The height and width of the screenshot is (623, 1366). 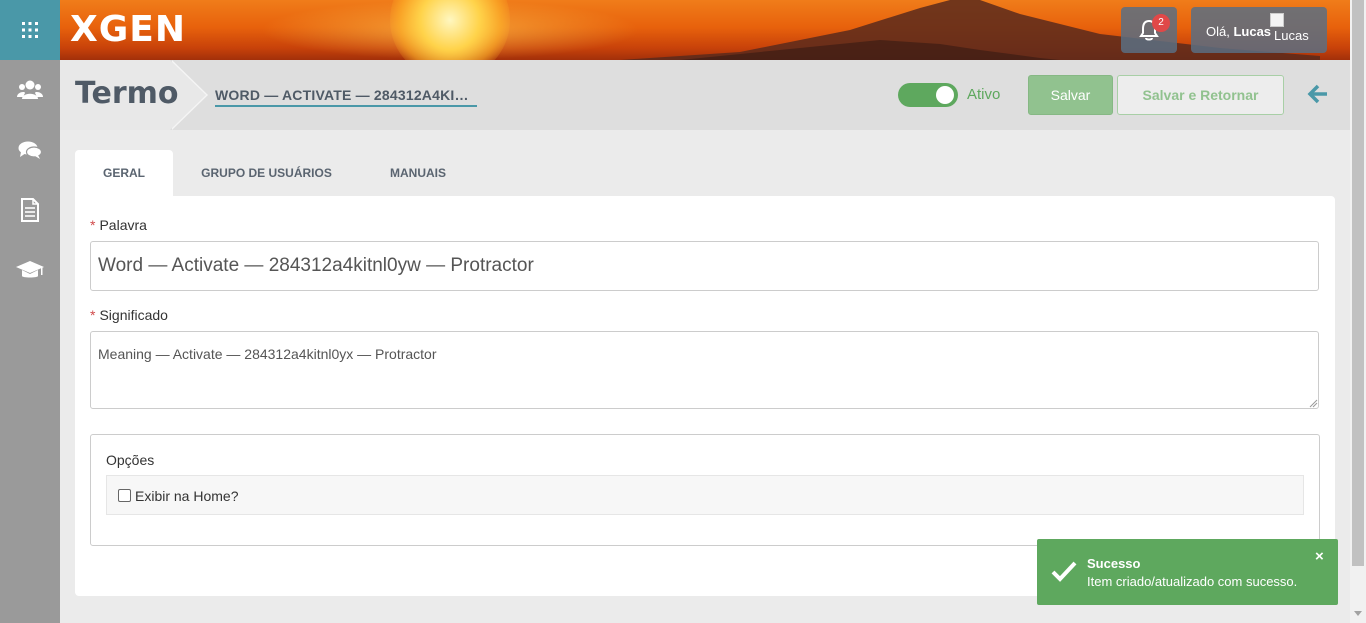 I want to click on checkmark-icon, so click(x=1064, y=571).